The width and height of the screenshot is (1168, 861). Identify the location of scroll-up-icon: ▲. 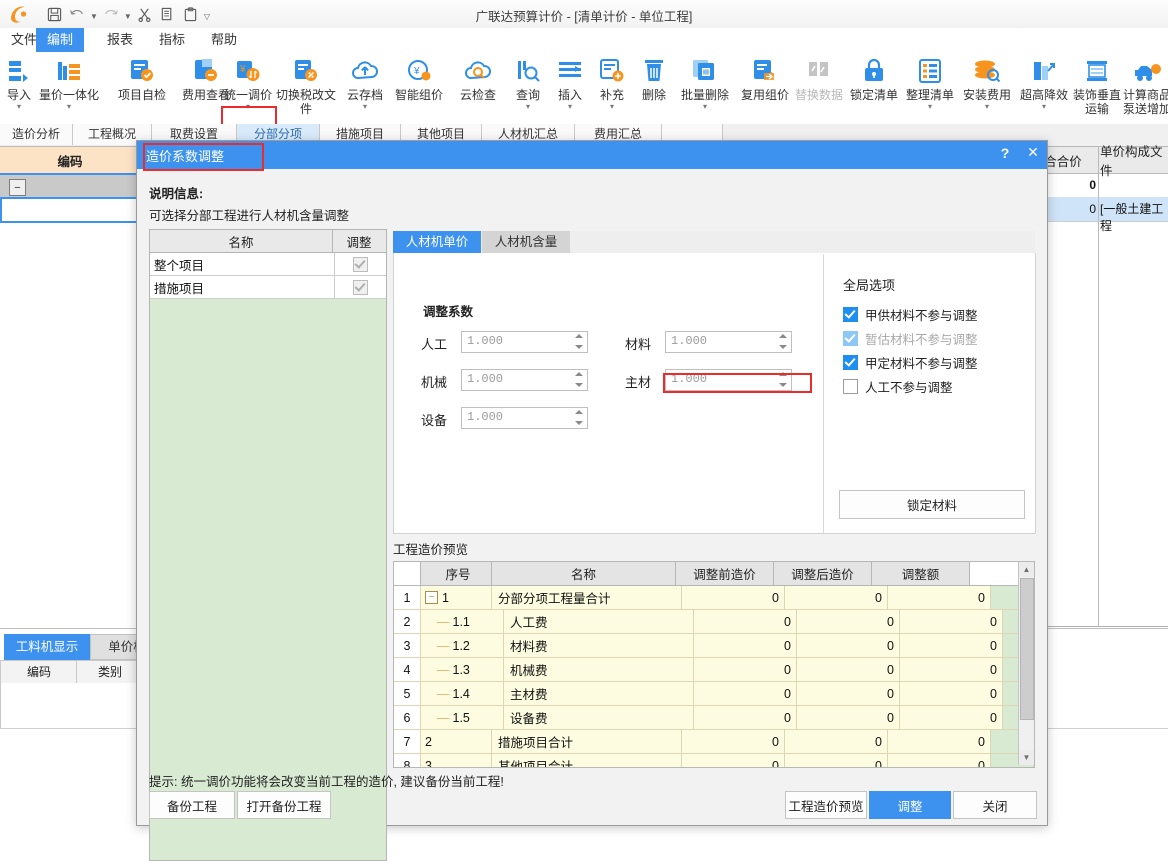
(1026, 569).